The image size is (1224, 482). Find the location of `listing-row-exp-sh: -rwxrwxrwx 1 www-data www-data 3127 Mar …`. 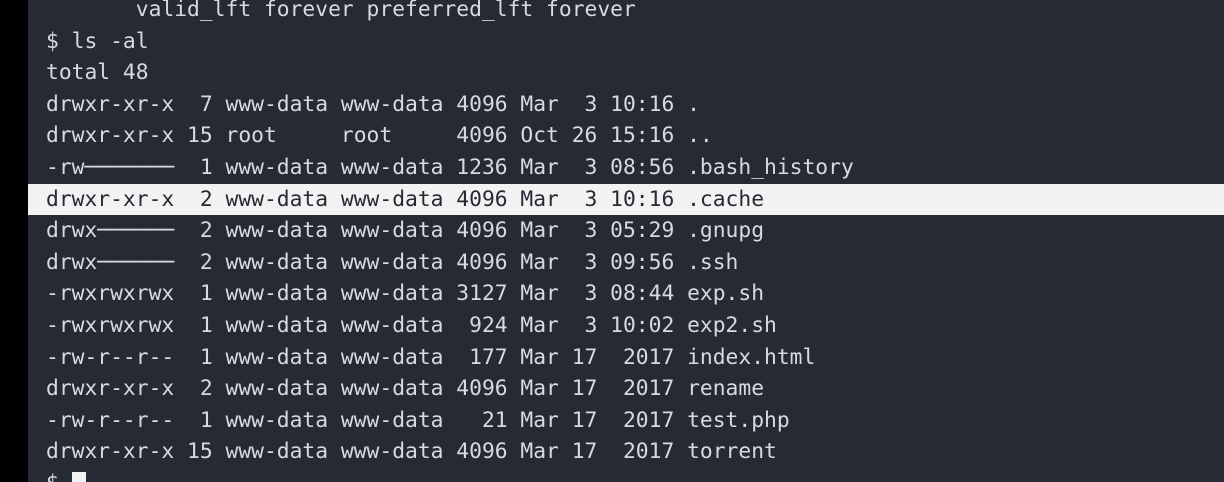

listing-row-exp-sh: -rwxrwxrwx 1 www-data www-data 3127 Mar … is located at coordinates (405, 294).